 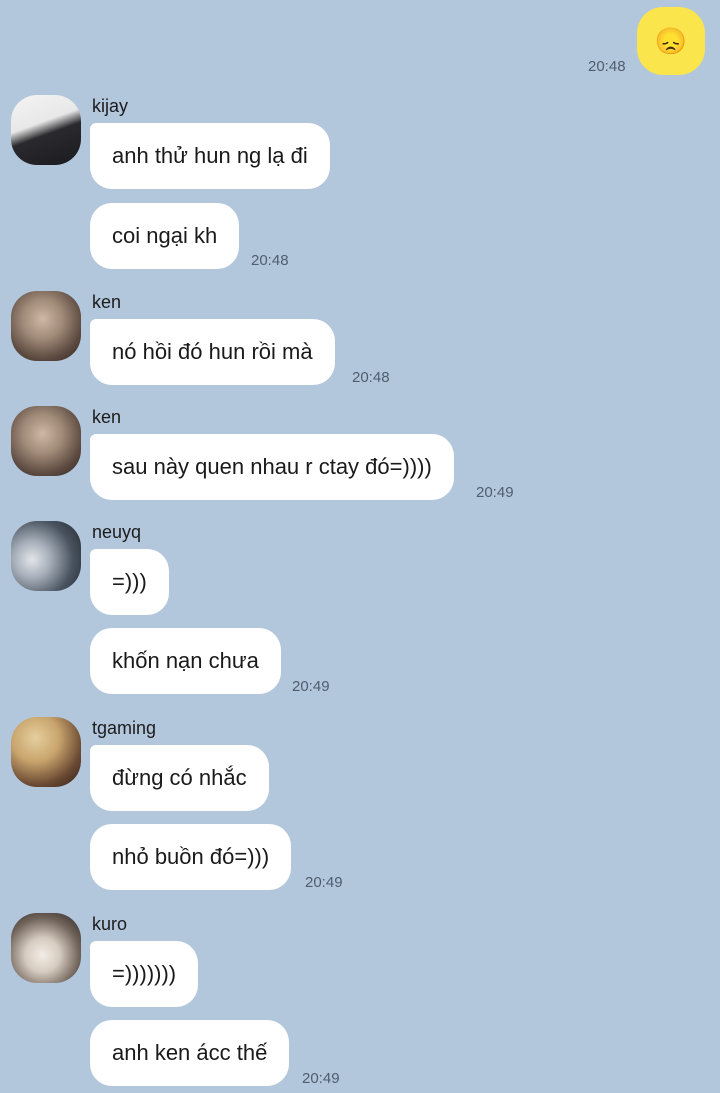 What do you see at coordinates (109, 924) in the screenshot?
I see `sender-name: kuro` at bounding box center [109, 924].